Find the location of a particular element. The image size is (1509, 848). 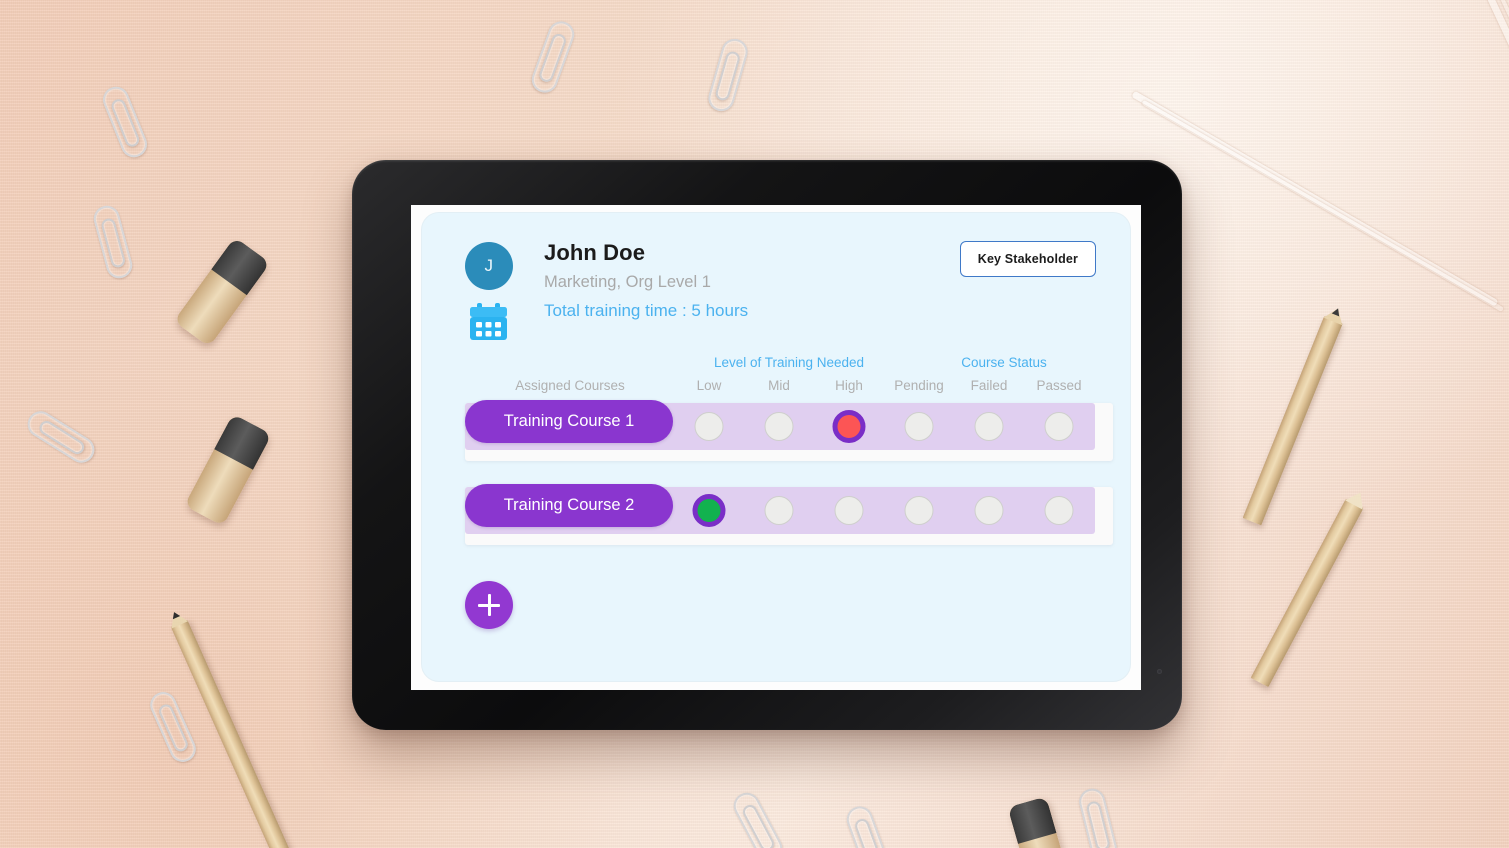

add-course-button is located at coordinates (489, 605).